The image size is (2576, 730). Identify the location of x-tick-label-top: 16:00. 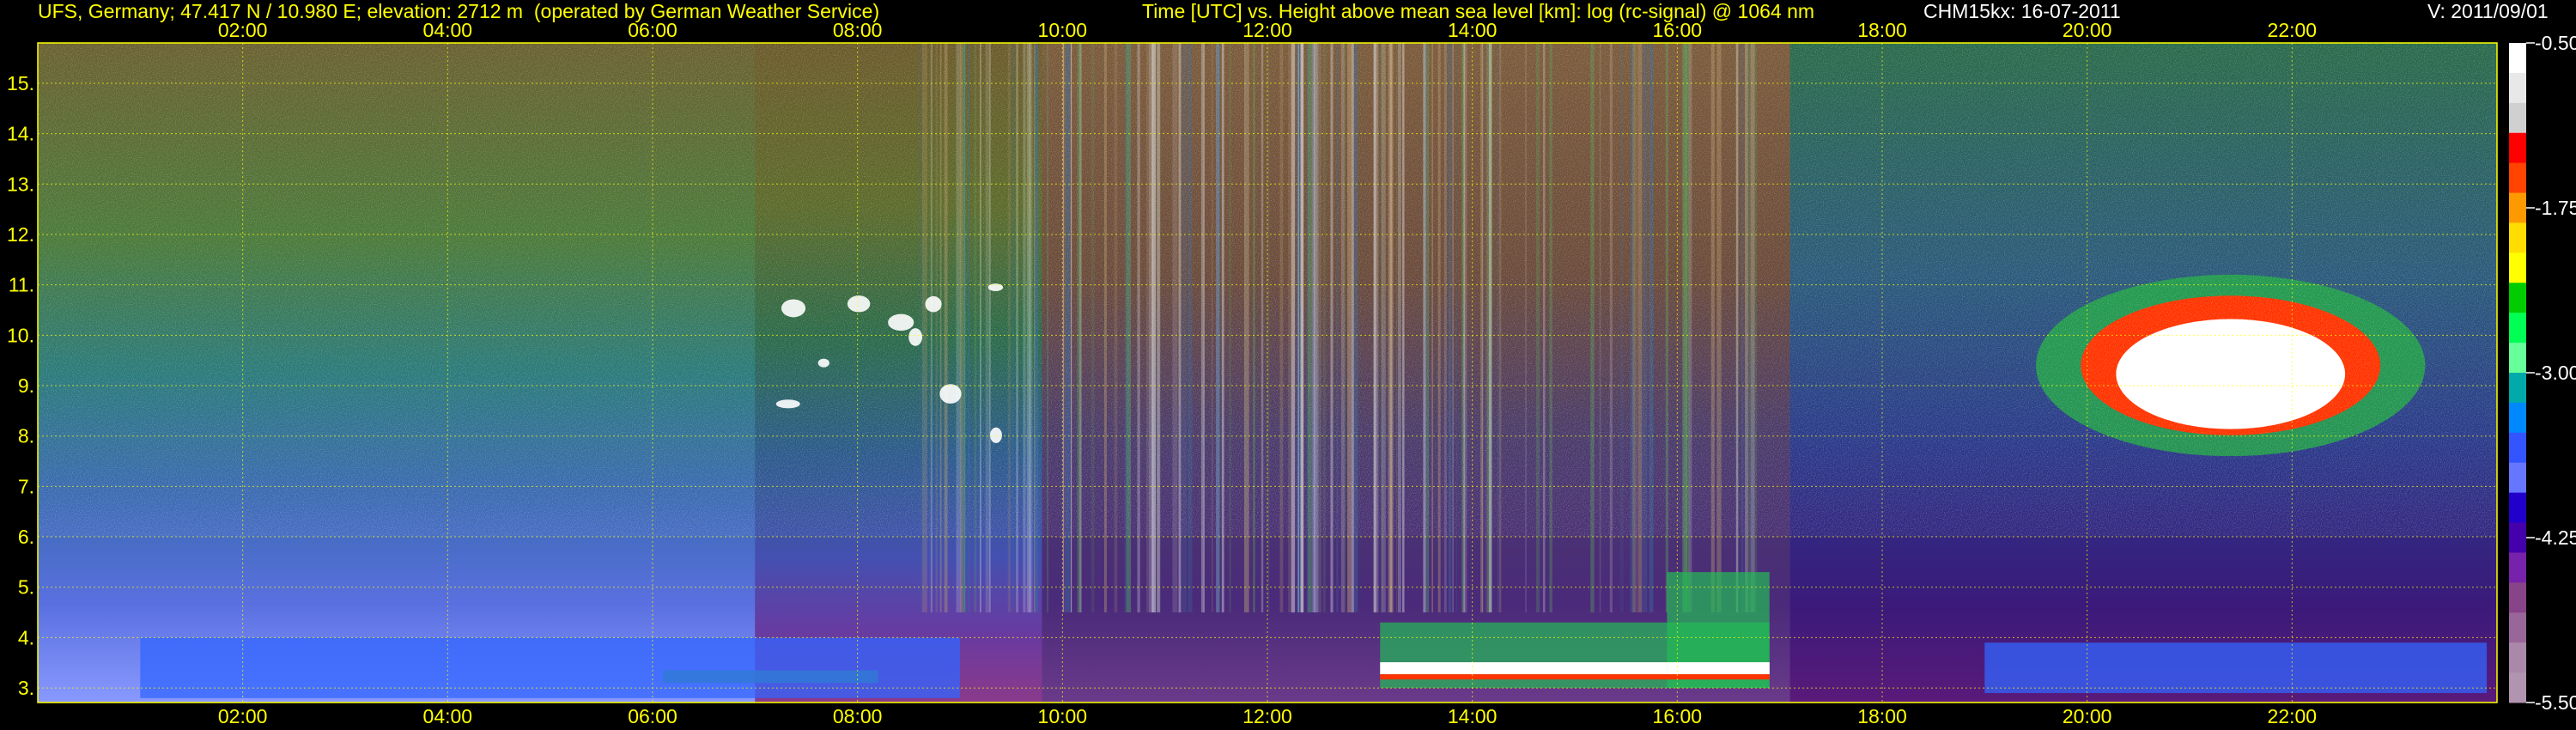
(1678, 30).